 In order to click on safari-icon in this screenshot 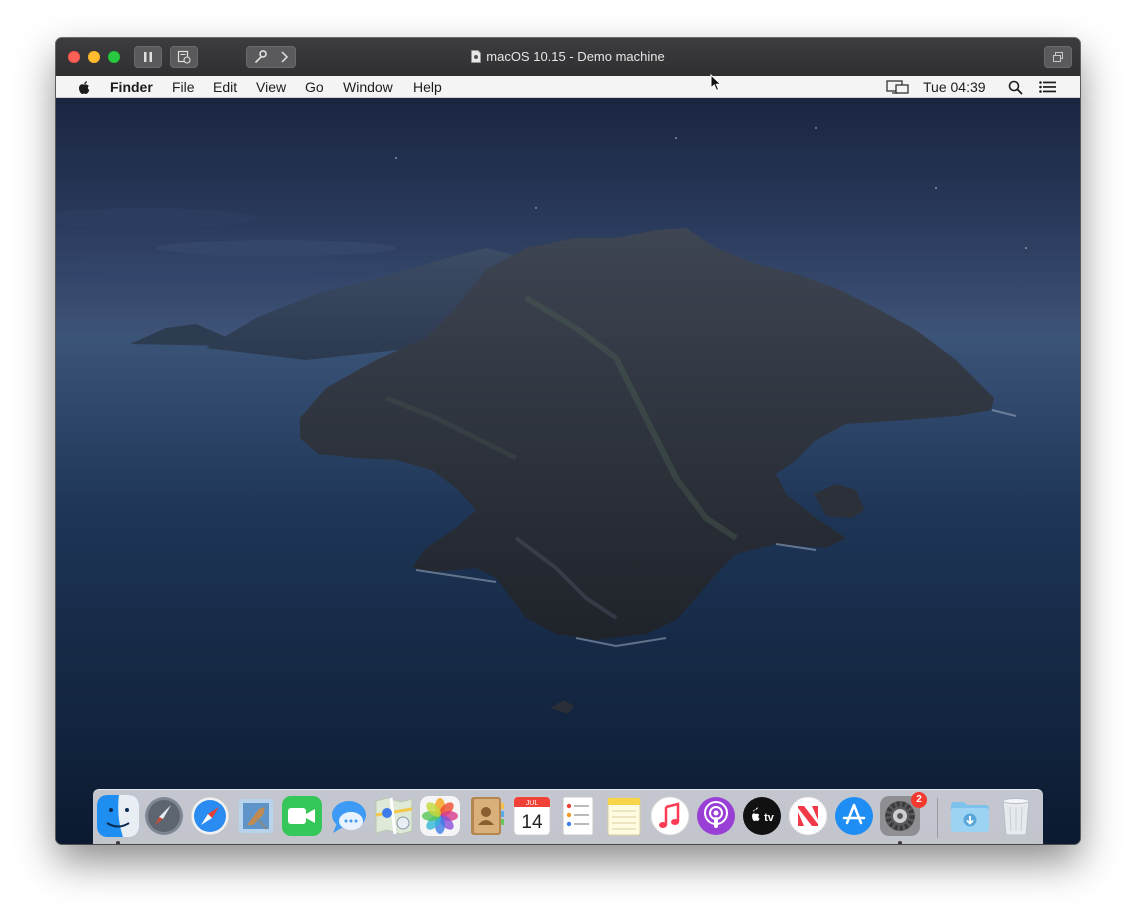, I will do `click(210, 816)`.